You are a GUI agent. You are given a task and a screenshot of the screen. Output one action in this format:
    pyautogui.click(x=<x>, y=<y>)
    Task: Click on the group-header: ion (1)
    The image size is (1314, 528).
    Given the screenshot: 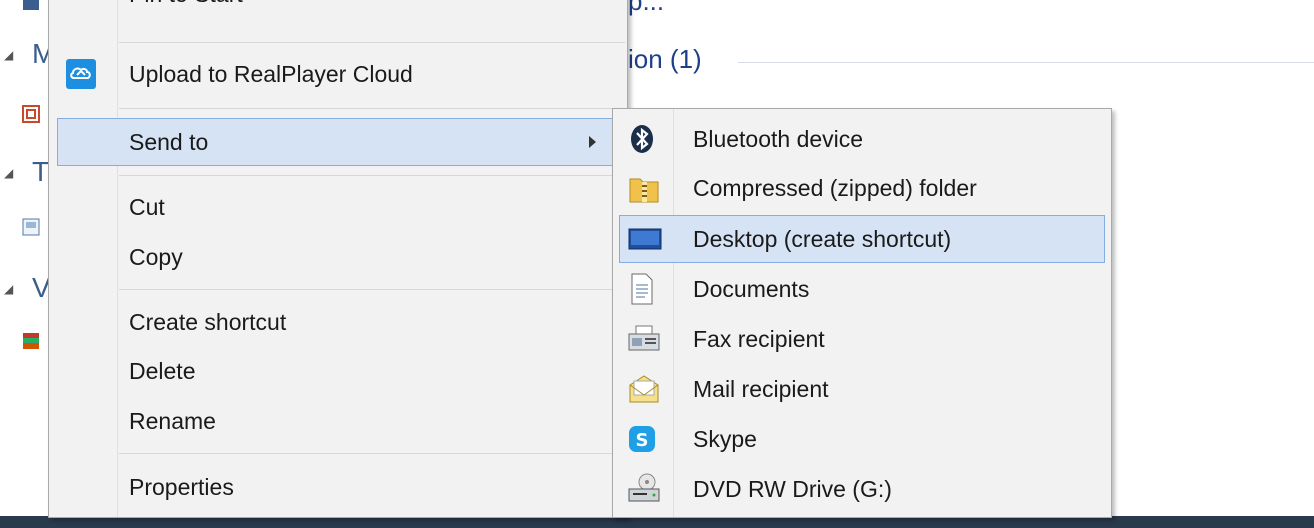 What is the action you would take?
    pyautogui.click(x=665, y=59)
    